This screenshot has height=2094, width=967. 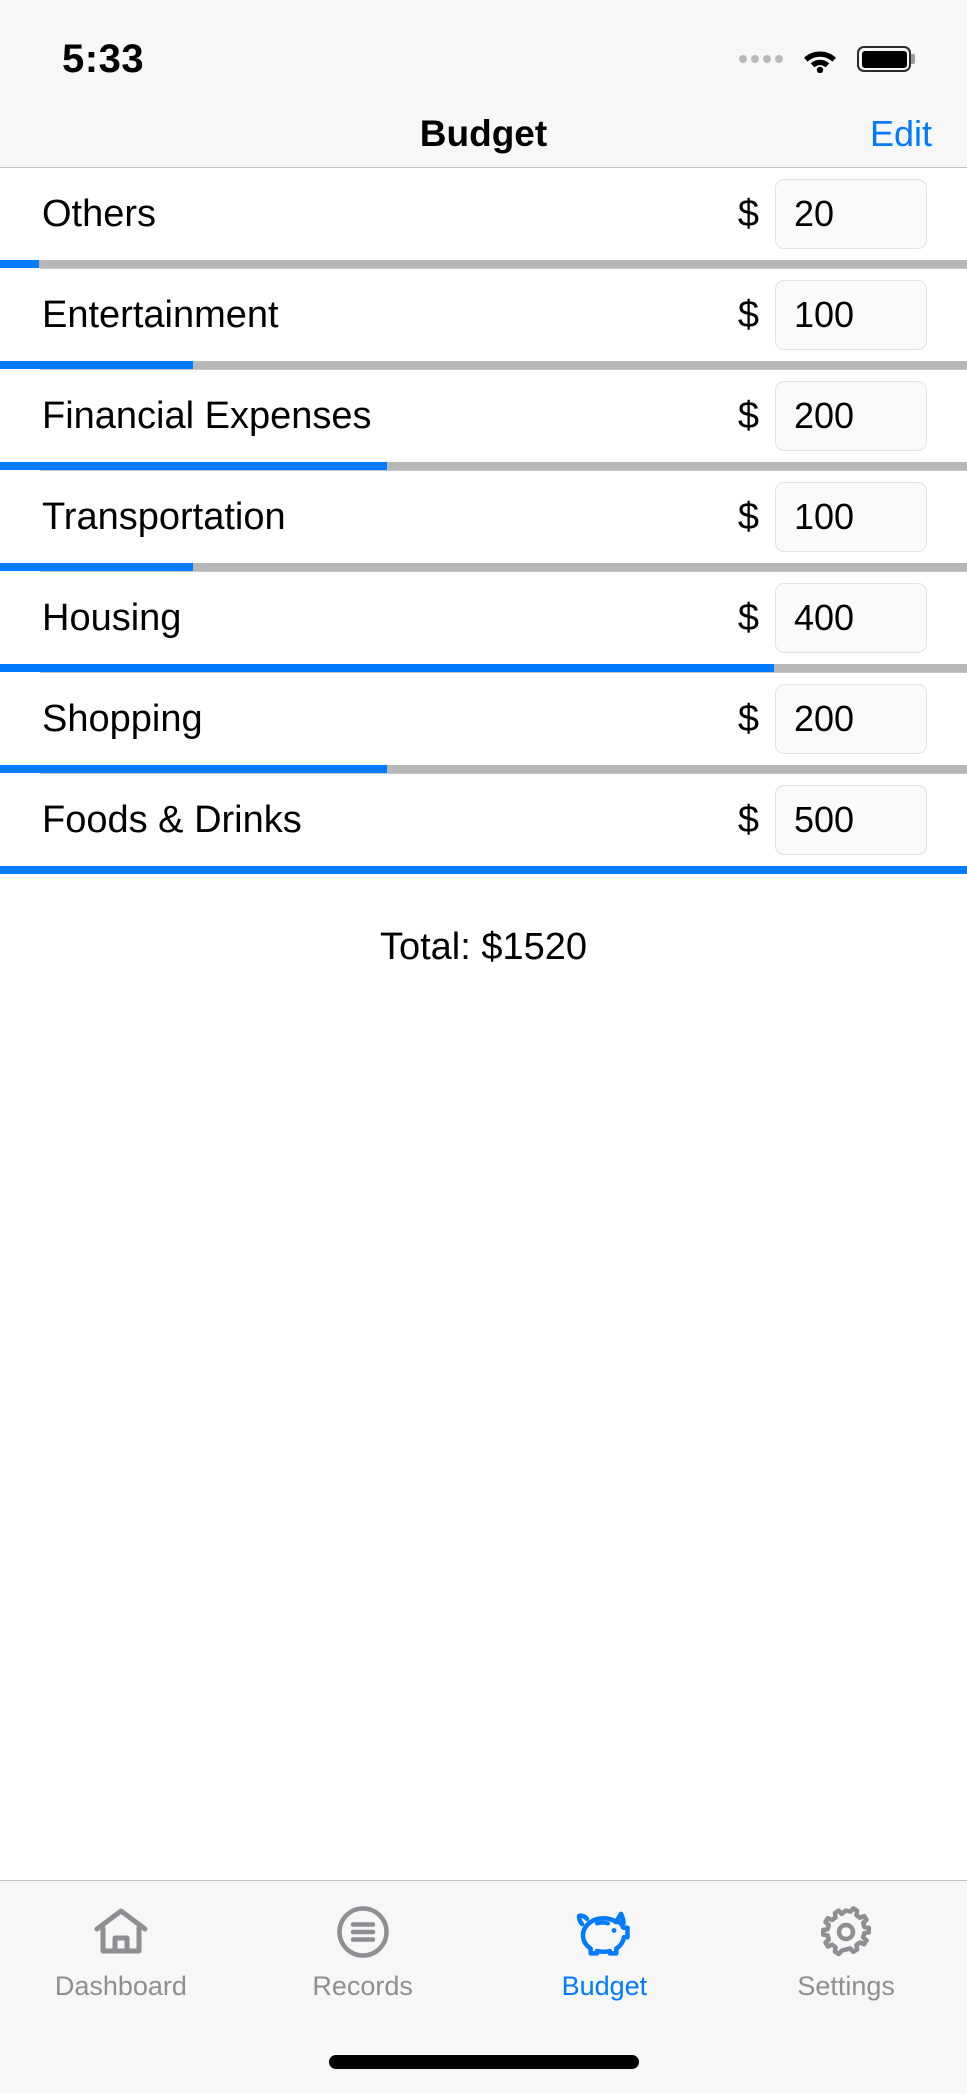 I want to click on status-bar: 5:33, so click(x=483, y=50).